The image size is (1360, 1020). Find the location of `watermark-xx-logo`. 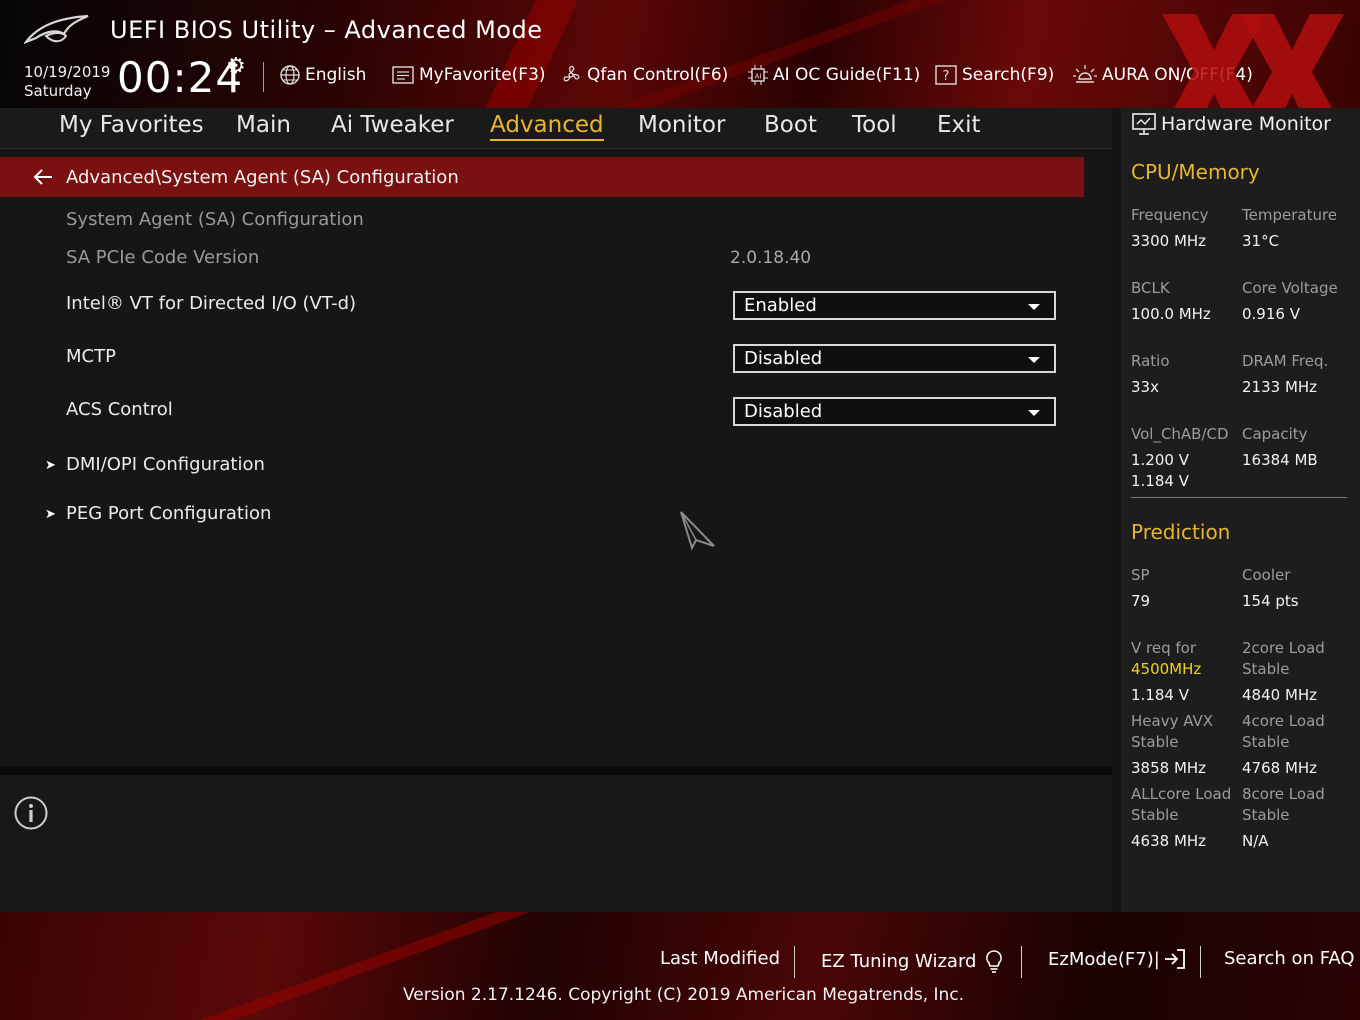

watermark-xx-logo is located at coordinates (1253, 61).